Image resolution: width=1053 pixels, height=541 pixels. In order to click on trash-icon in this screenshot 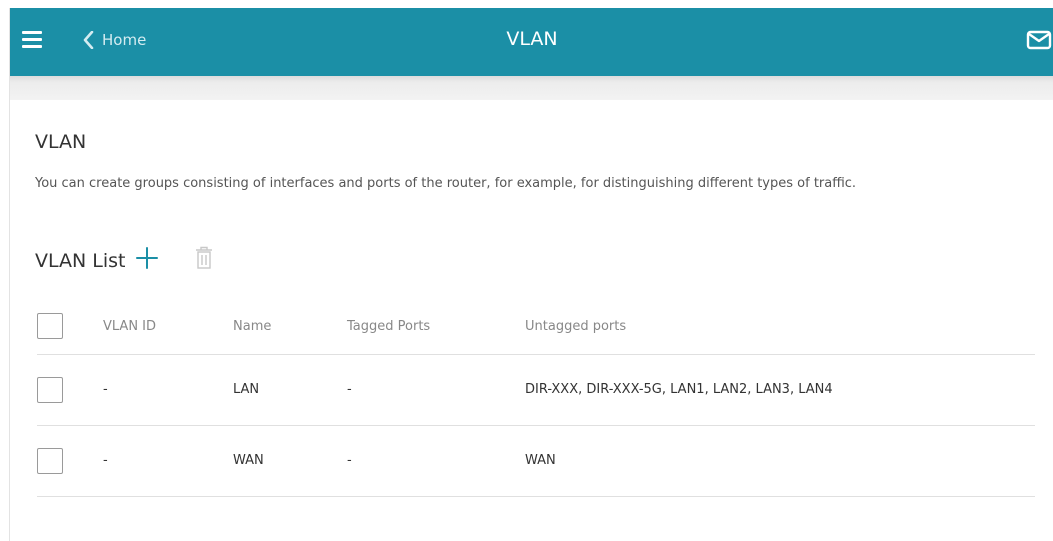, I will do `click(204, 260)`.